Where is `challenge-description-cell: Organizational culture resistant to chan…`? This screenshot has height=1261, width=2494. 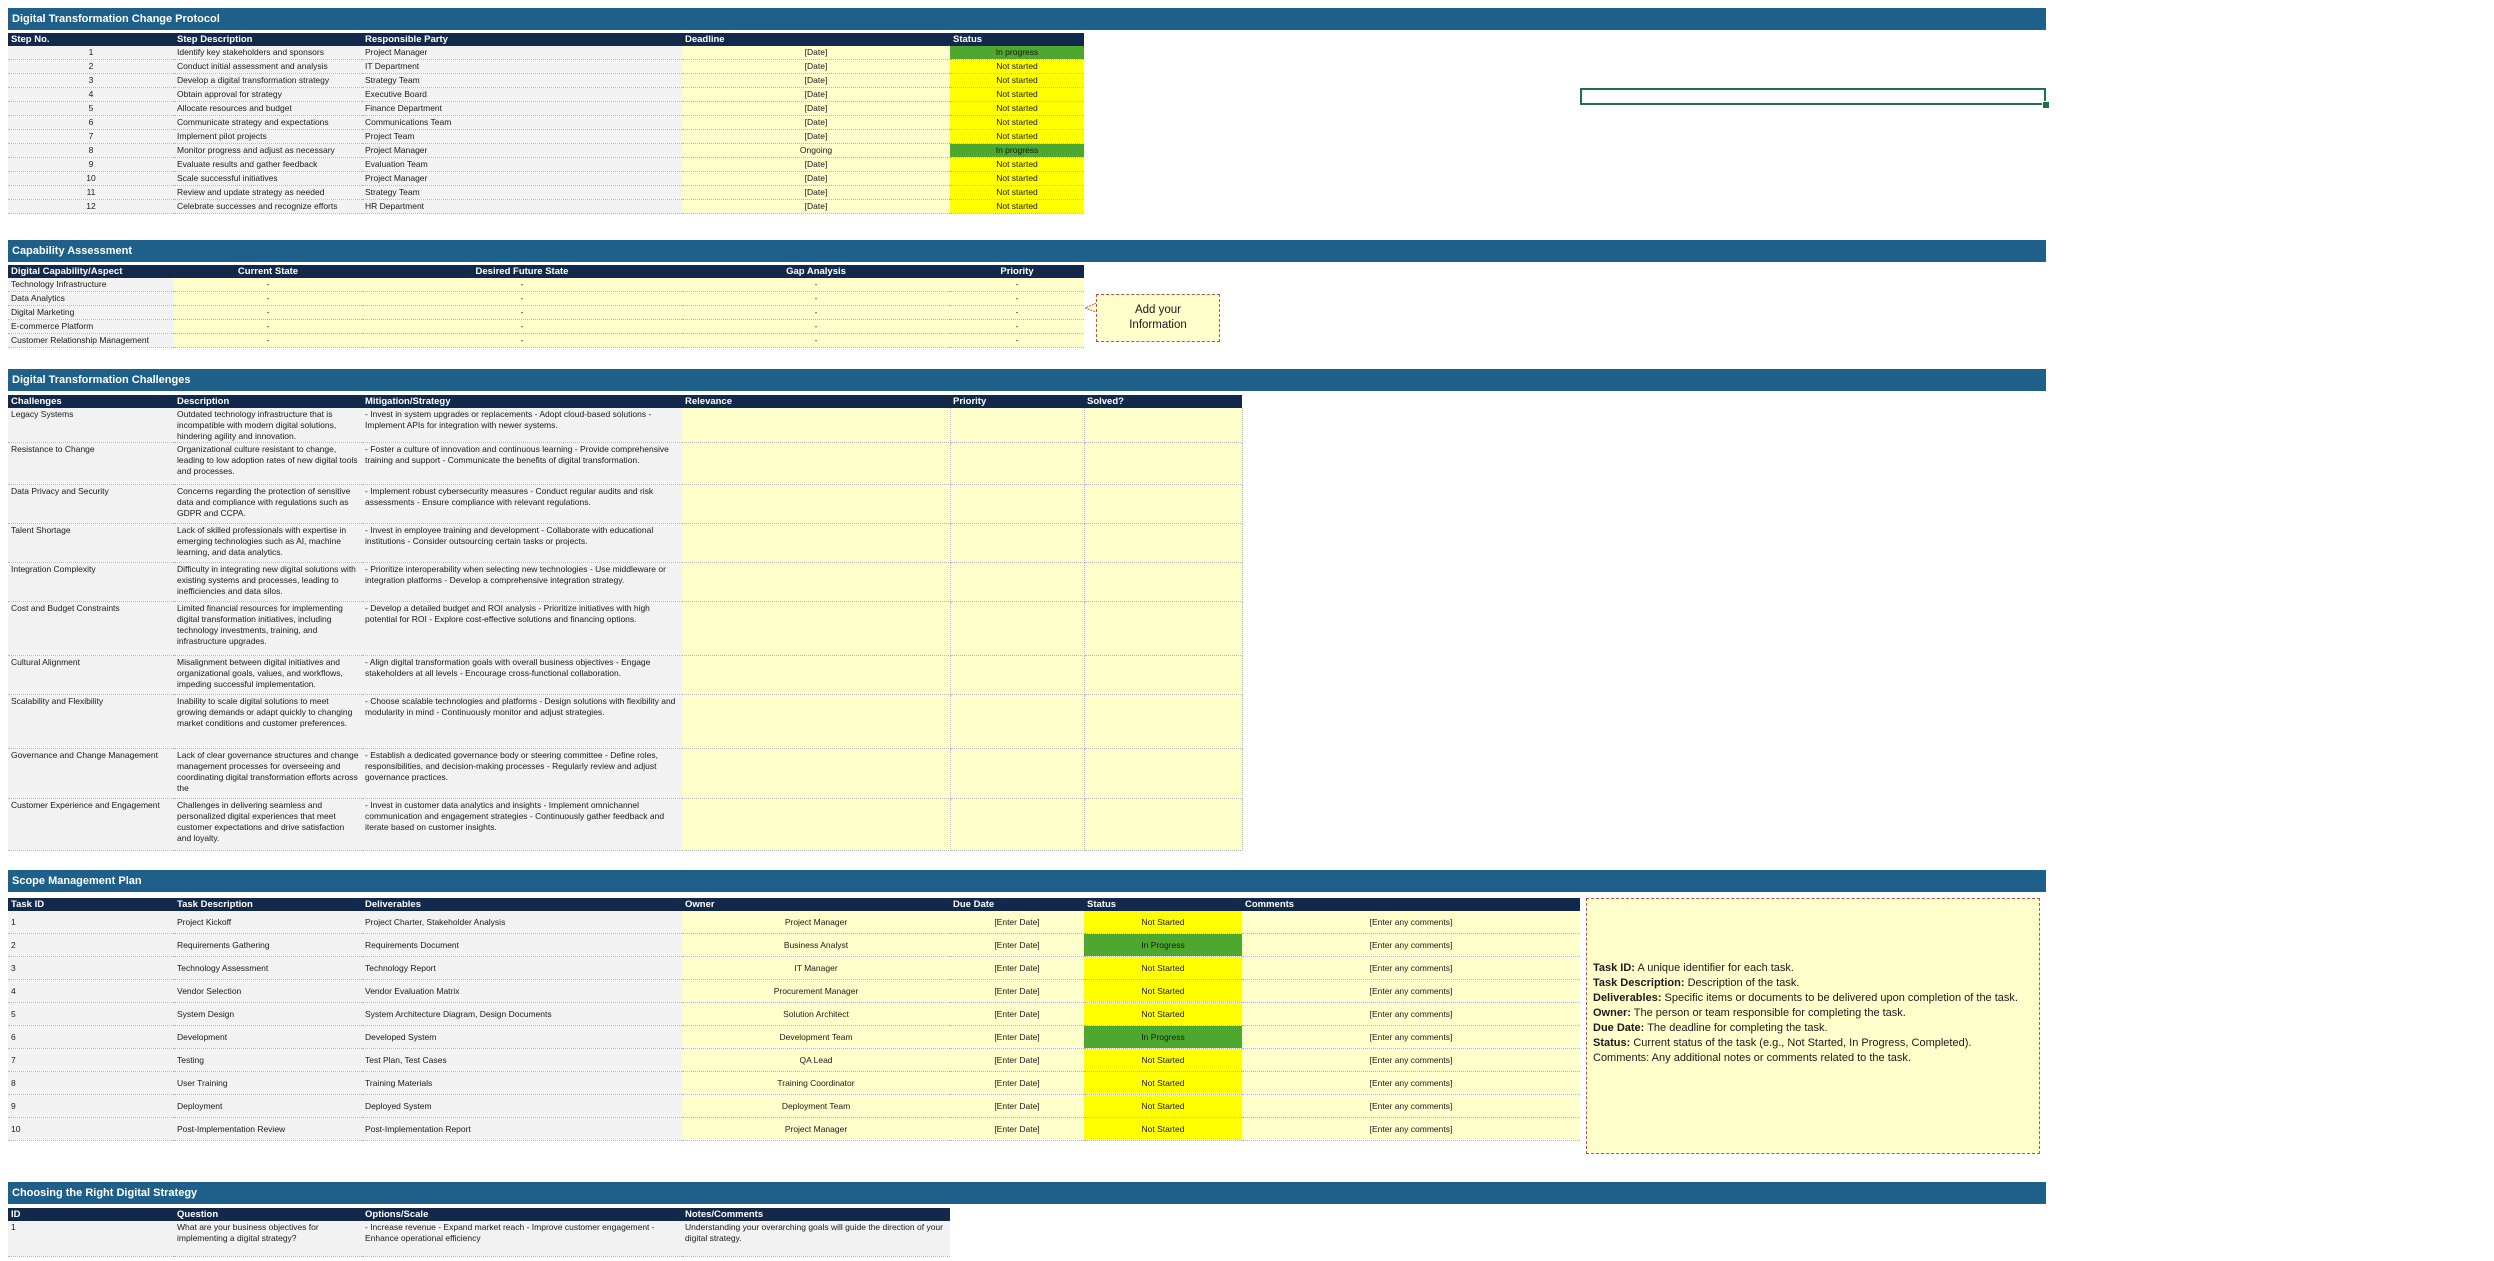 challenge-description-cell: Organizational culture resistant to chan… is located at coordinates (268, 463).